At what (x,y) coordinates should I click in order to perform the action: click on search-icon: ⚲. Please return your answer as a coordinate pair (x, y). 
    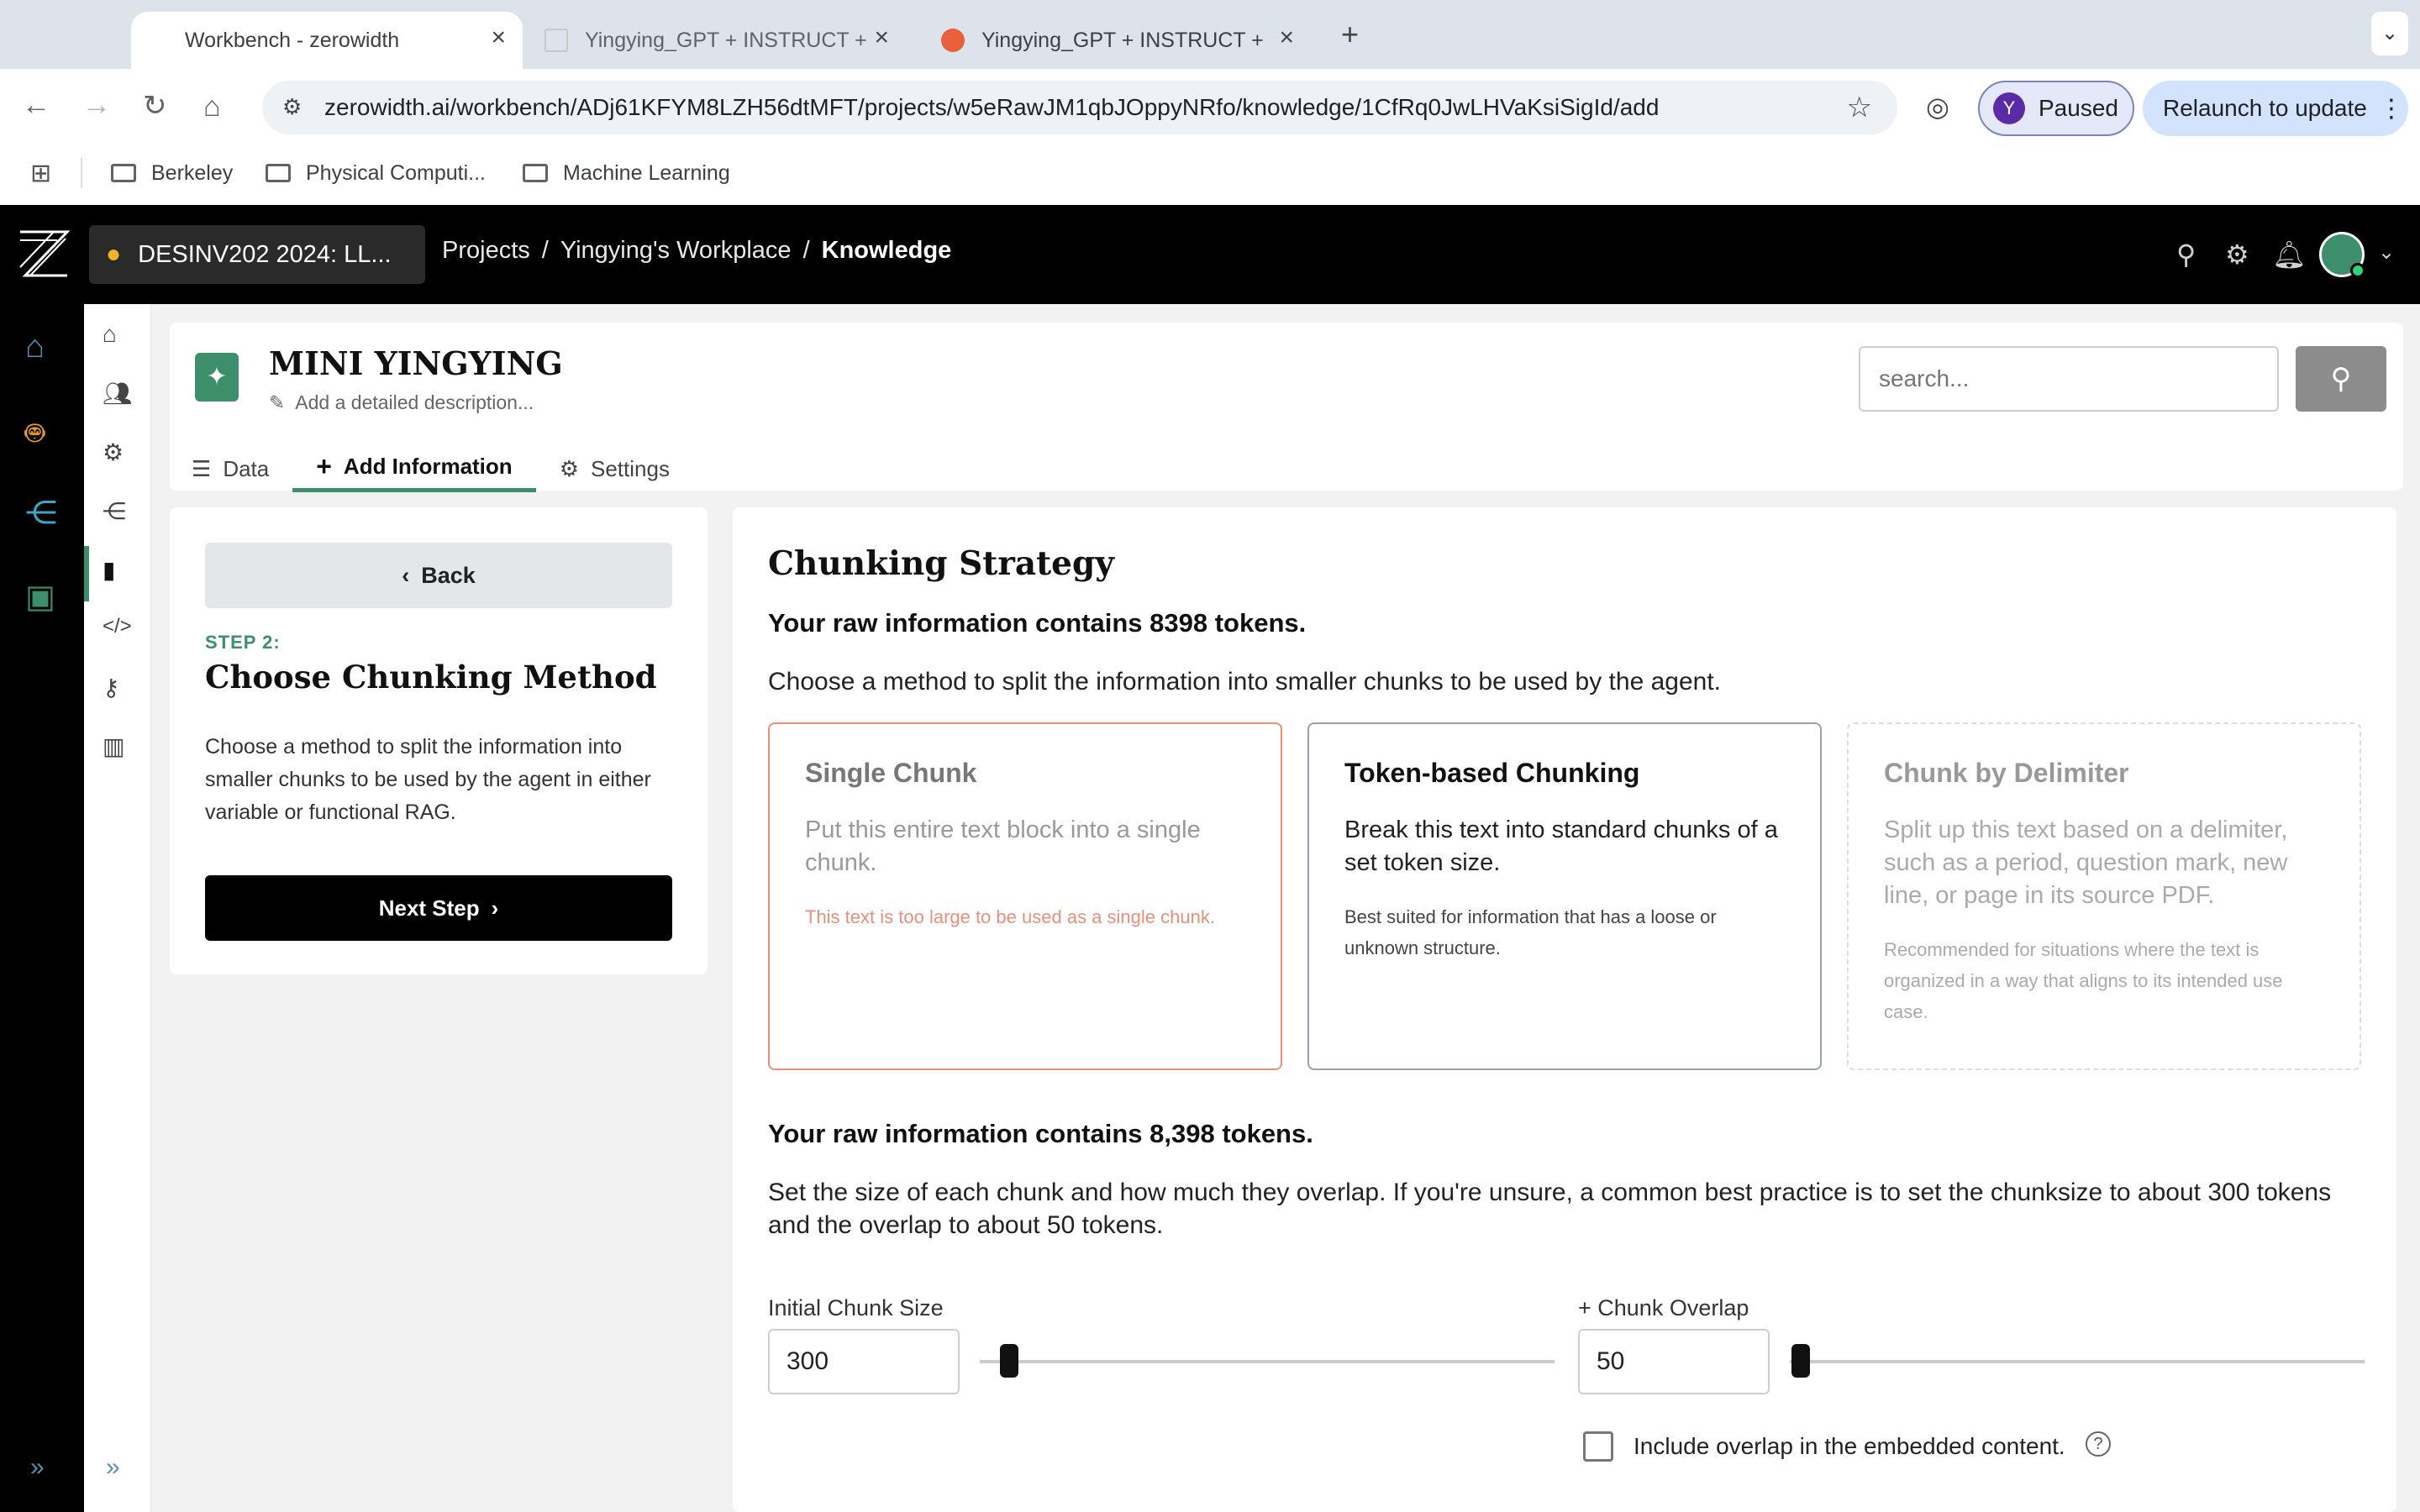
    Looking at the image, I should click on (2186, 254).